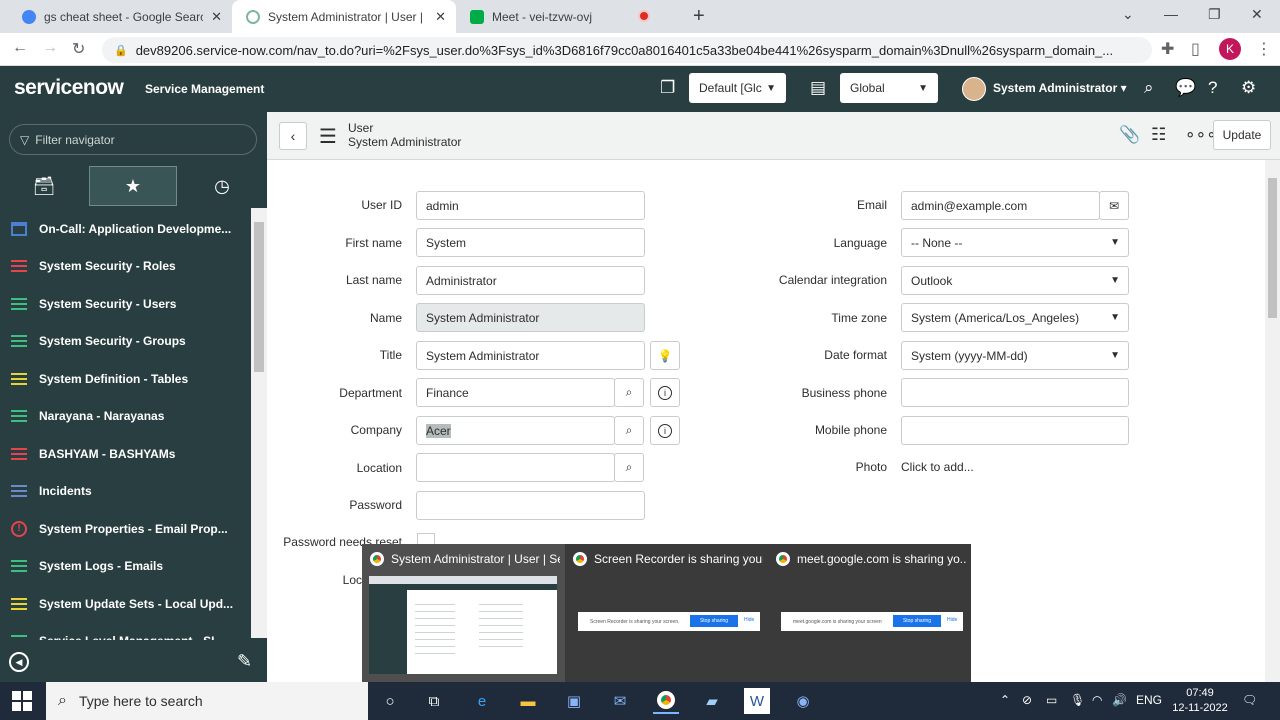  I want to click on window-close-icon: ✕, so click(1257, 14).